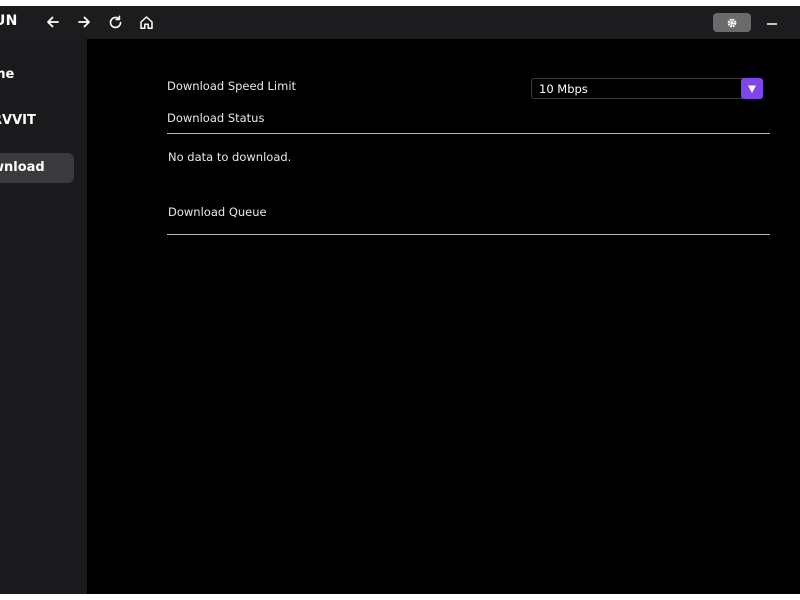  I want to click on speed-limit-select: 10 Mbps, so click(647, 88).